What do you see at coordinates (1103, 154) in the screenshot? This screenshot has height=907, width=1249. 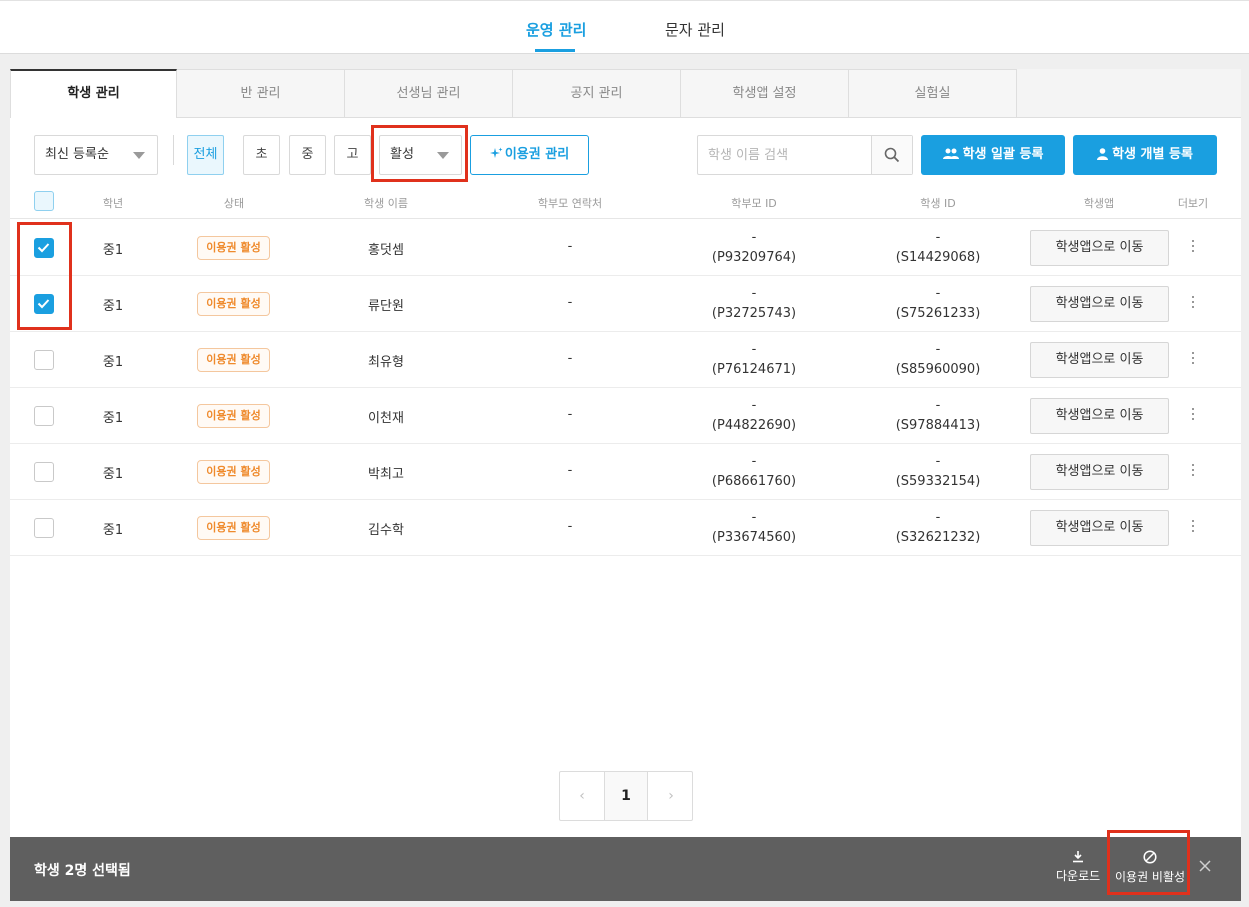 I see `person-icon` at bounding box center [1103, 154].